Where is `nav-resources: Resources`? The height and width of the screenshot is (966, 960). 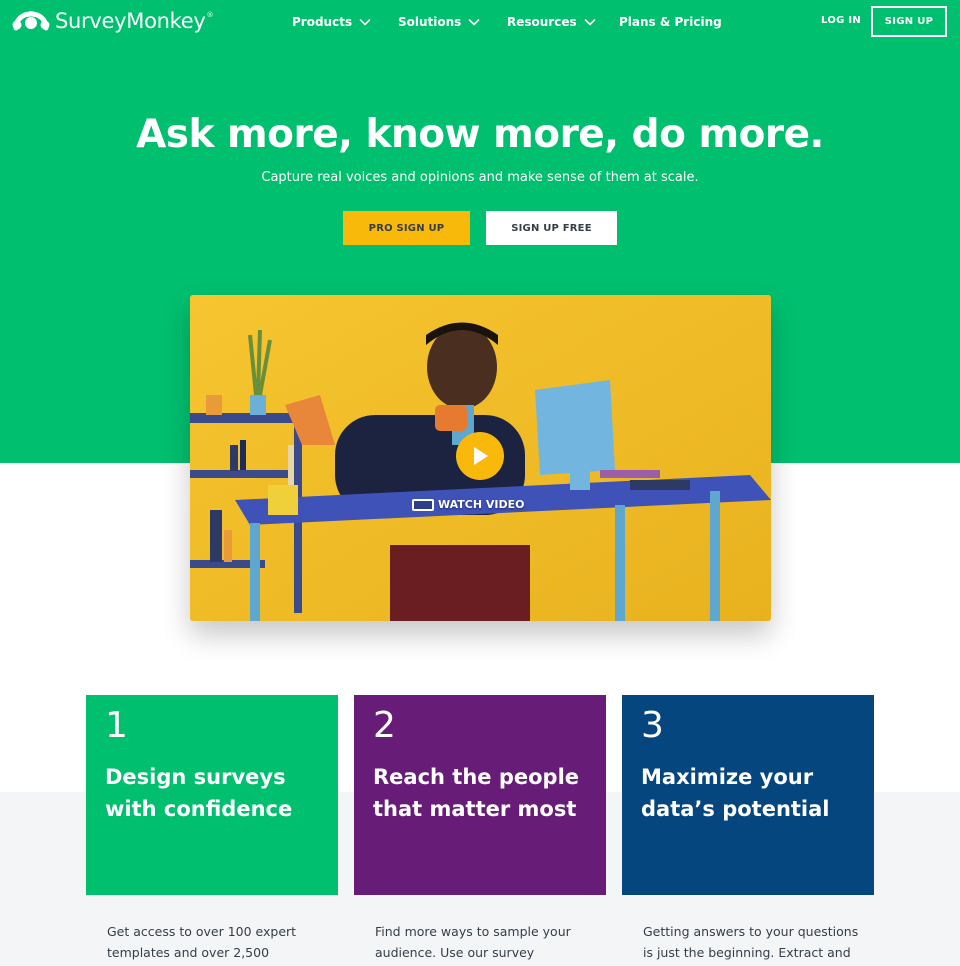
nav-resources: Resources is located at coordinates (551, 22).